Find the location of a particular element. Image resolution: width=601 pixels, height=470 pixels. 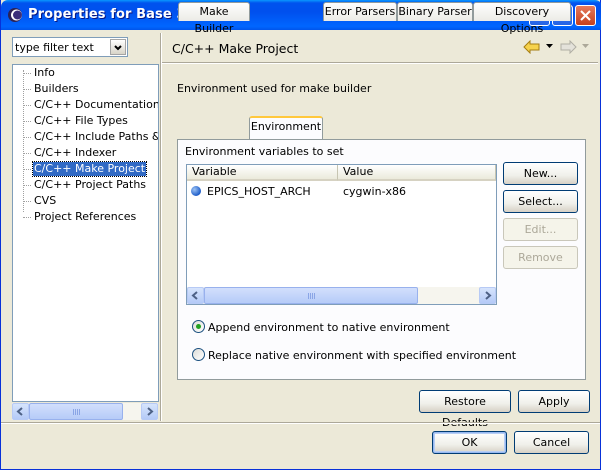

remove-button: Remove is located at coordinates (540, 257).